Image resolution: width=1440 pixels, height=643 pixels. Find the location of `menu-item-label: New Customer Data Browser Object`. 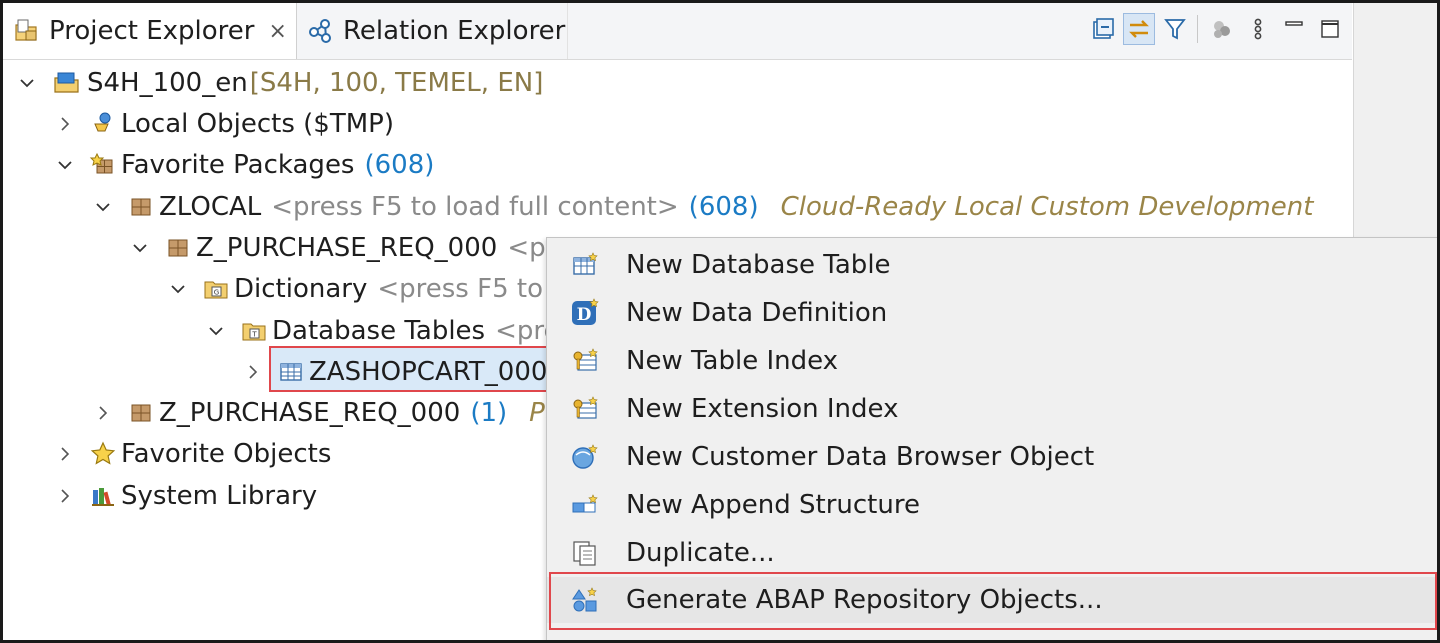

menu-item-label: New Customer Data Browser Object is located at coordinates (860, 457).